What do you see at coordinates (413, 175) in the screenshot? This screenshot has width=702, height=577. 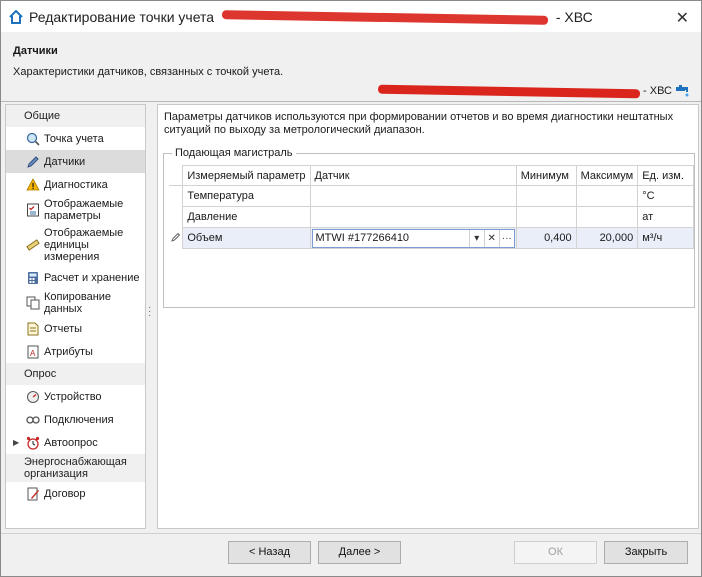 I see `column-header-sensor: Датчик` at bounding box center [413, 175].